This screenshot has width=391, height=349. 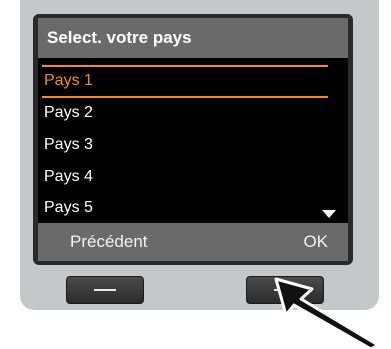 What do you see at coordinates (193, 177) in the screenshot?
I see `list-item-pays-4: Pays 4` at bounding box center [193, 177].